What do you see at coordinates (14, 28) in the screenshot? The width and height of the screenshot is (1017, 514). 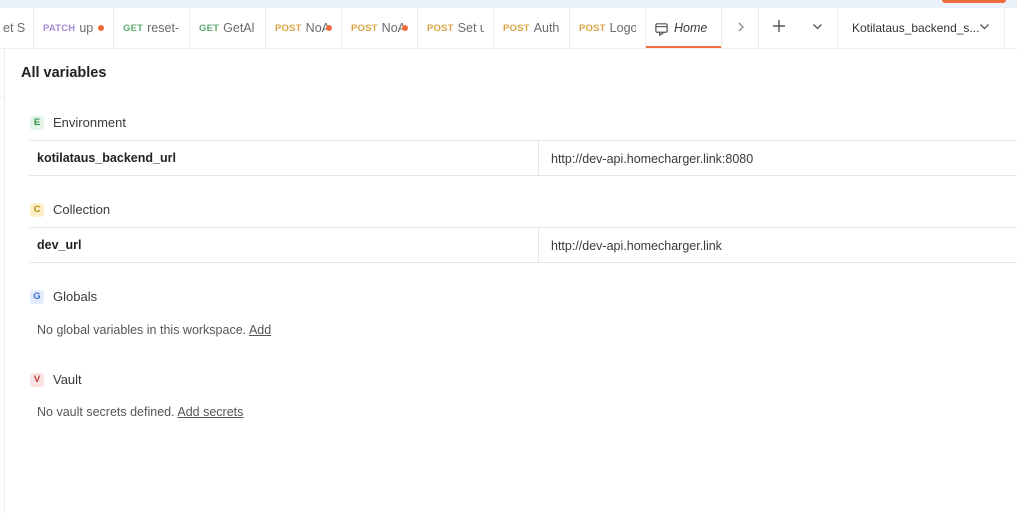 I see `tab-label: et S` at bounding box center [14, 28].